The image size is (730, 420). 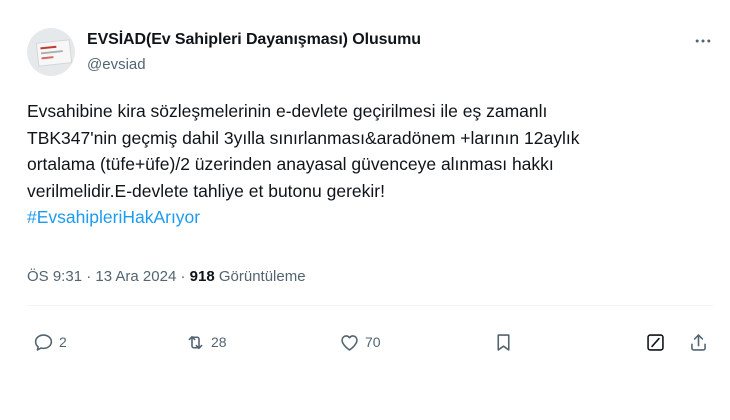 I want to click on author-display-name: EVSİAD(Ev Sahipleri Dayanışması) Olusumu, so click(x=254, y=40).